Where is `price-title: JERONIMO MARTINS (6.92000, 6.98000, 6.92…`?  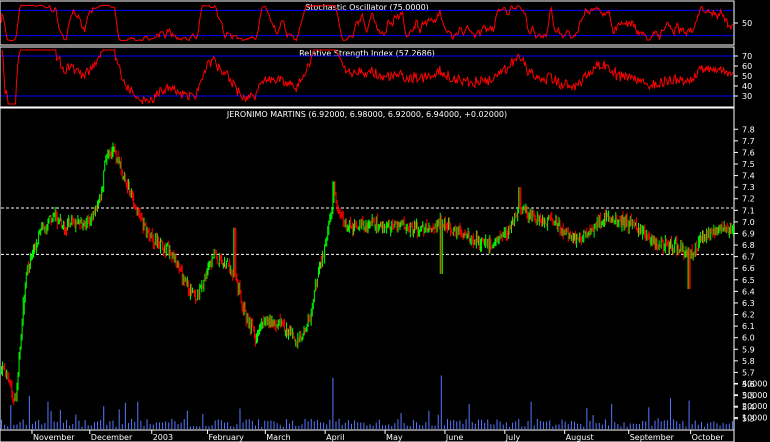
price-title: JERONIMO MARTINS (6.92000, 6.98000, 6.92… is located at coordinates (366, 114).